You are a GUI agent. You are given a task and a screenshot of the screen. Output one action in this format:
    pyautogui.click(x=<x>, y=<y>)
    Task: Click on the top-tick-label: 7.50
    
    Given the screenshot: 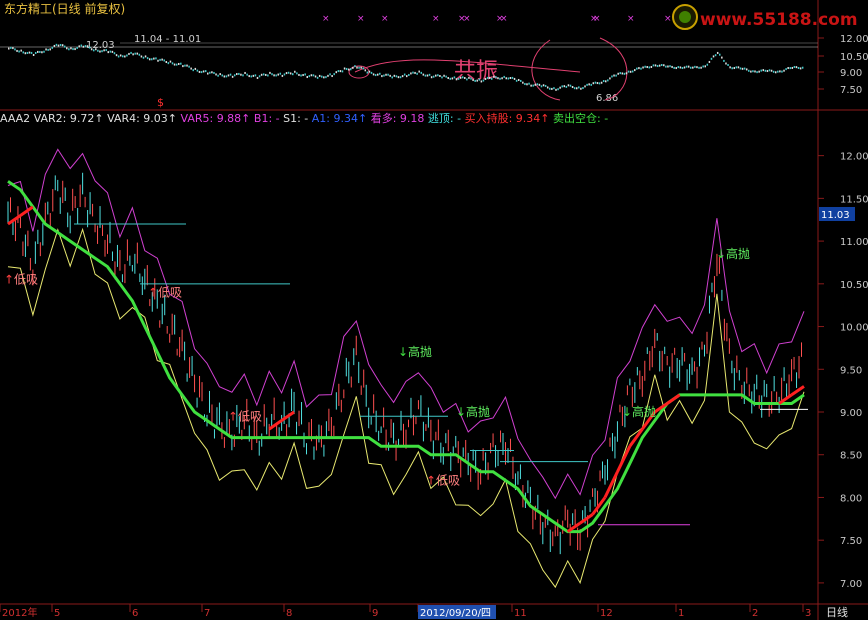 What is the action you would take?
    pyautogui.click(x=851, y=90)
    